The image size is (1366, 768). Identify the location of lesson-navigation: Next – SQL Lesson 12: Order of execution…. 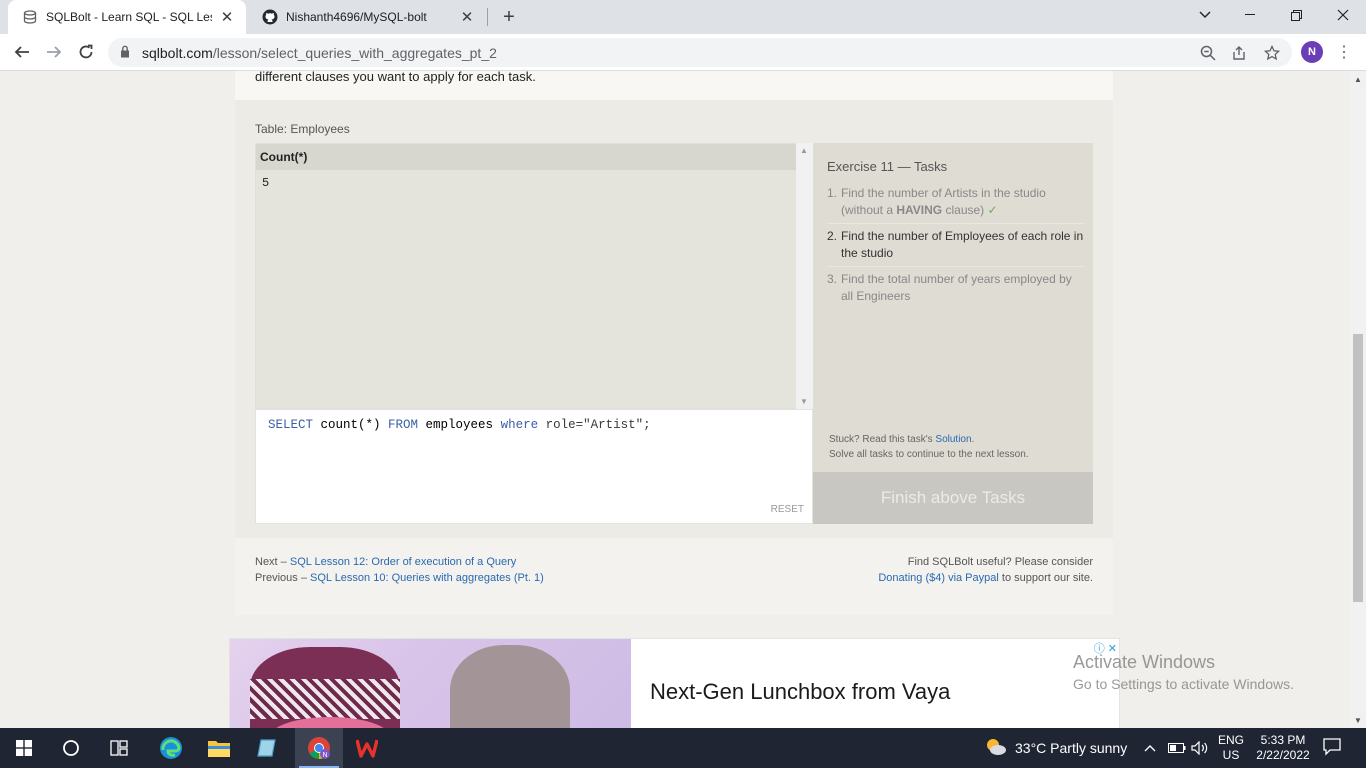
(399, 570).